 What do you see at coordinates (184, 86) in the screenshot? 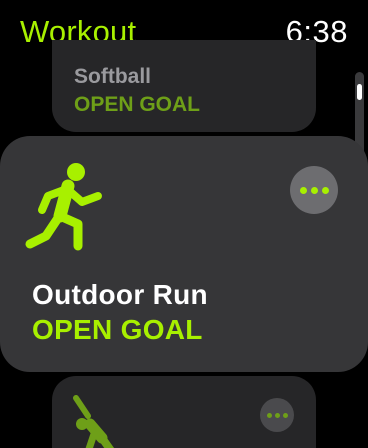
I see `workout-card-softball: Softball OPEN GOAL` at bounding box center [184, 86].